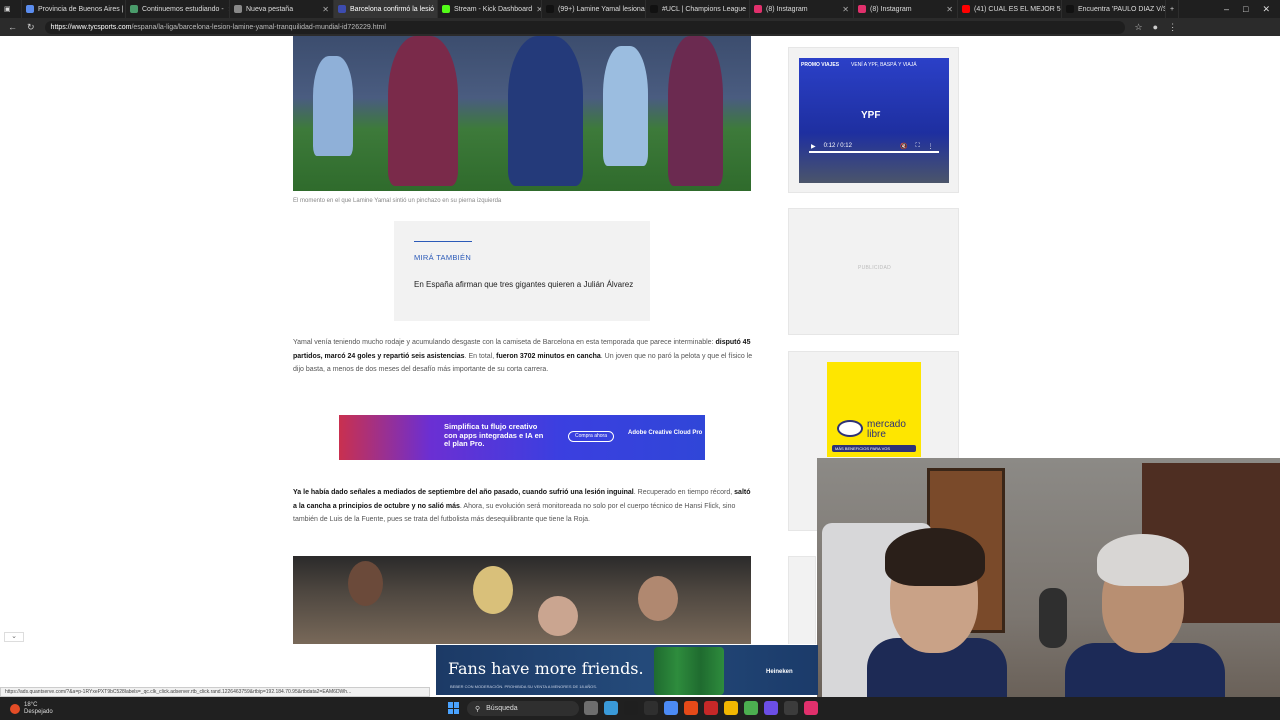  Describe the element at coordinates (38, 712) in the screenshot. I see `weather-text: Despejado` at that location.